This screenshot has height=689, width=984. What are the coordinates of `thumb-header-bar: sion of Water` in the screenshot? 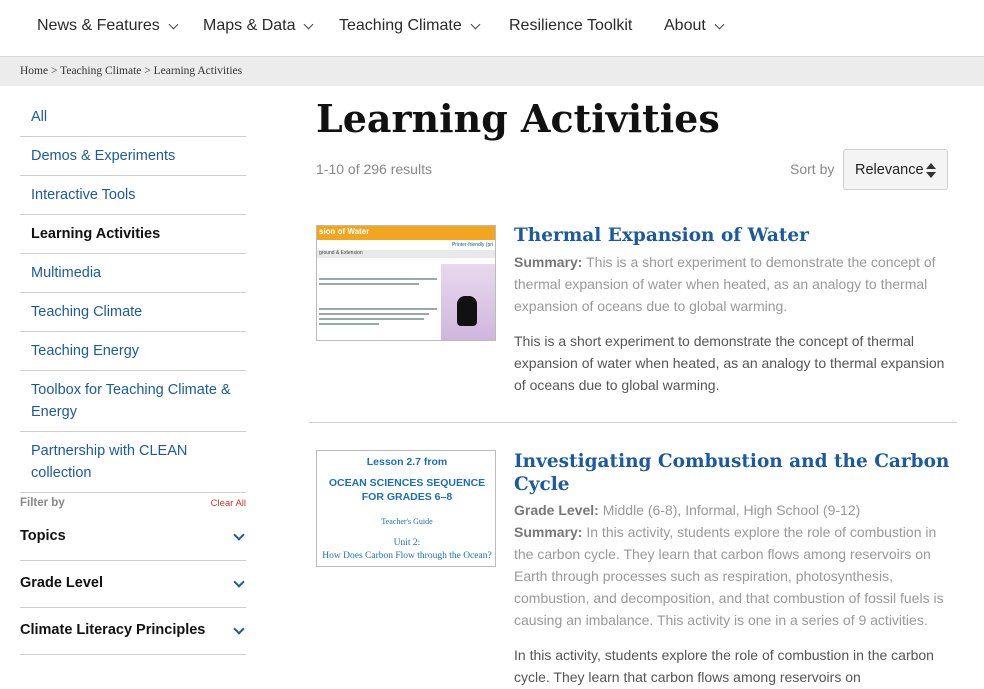 It's located at (406, 233).